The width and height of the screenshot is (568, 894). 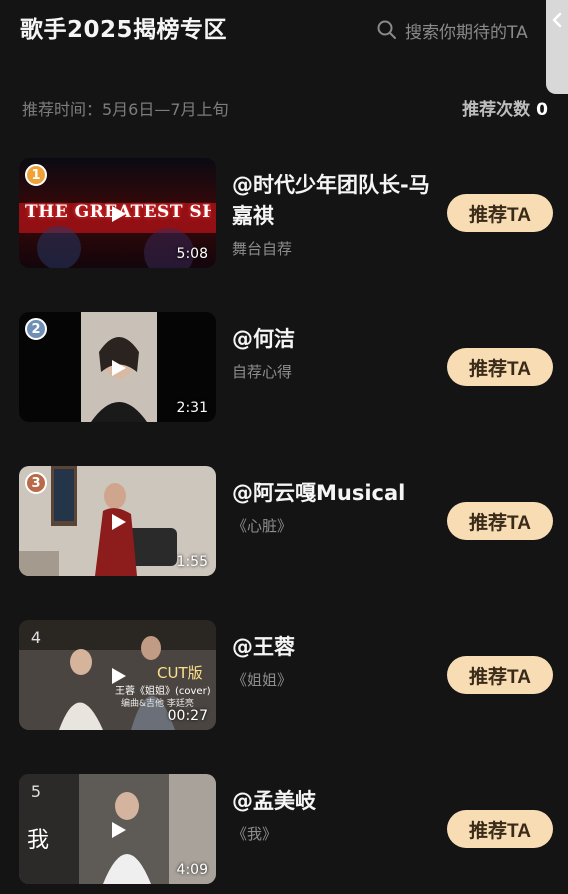 I want to click on rank-badge: 3, so click(x=36, y=483).